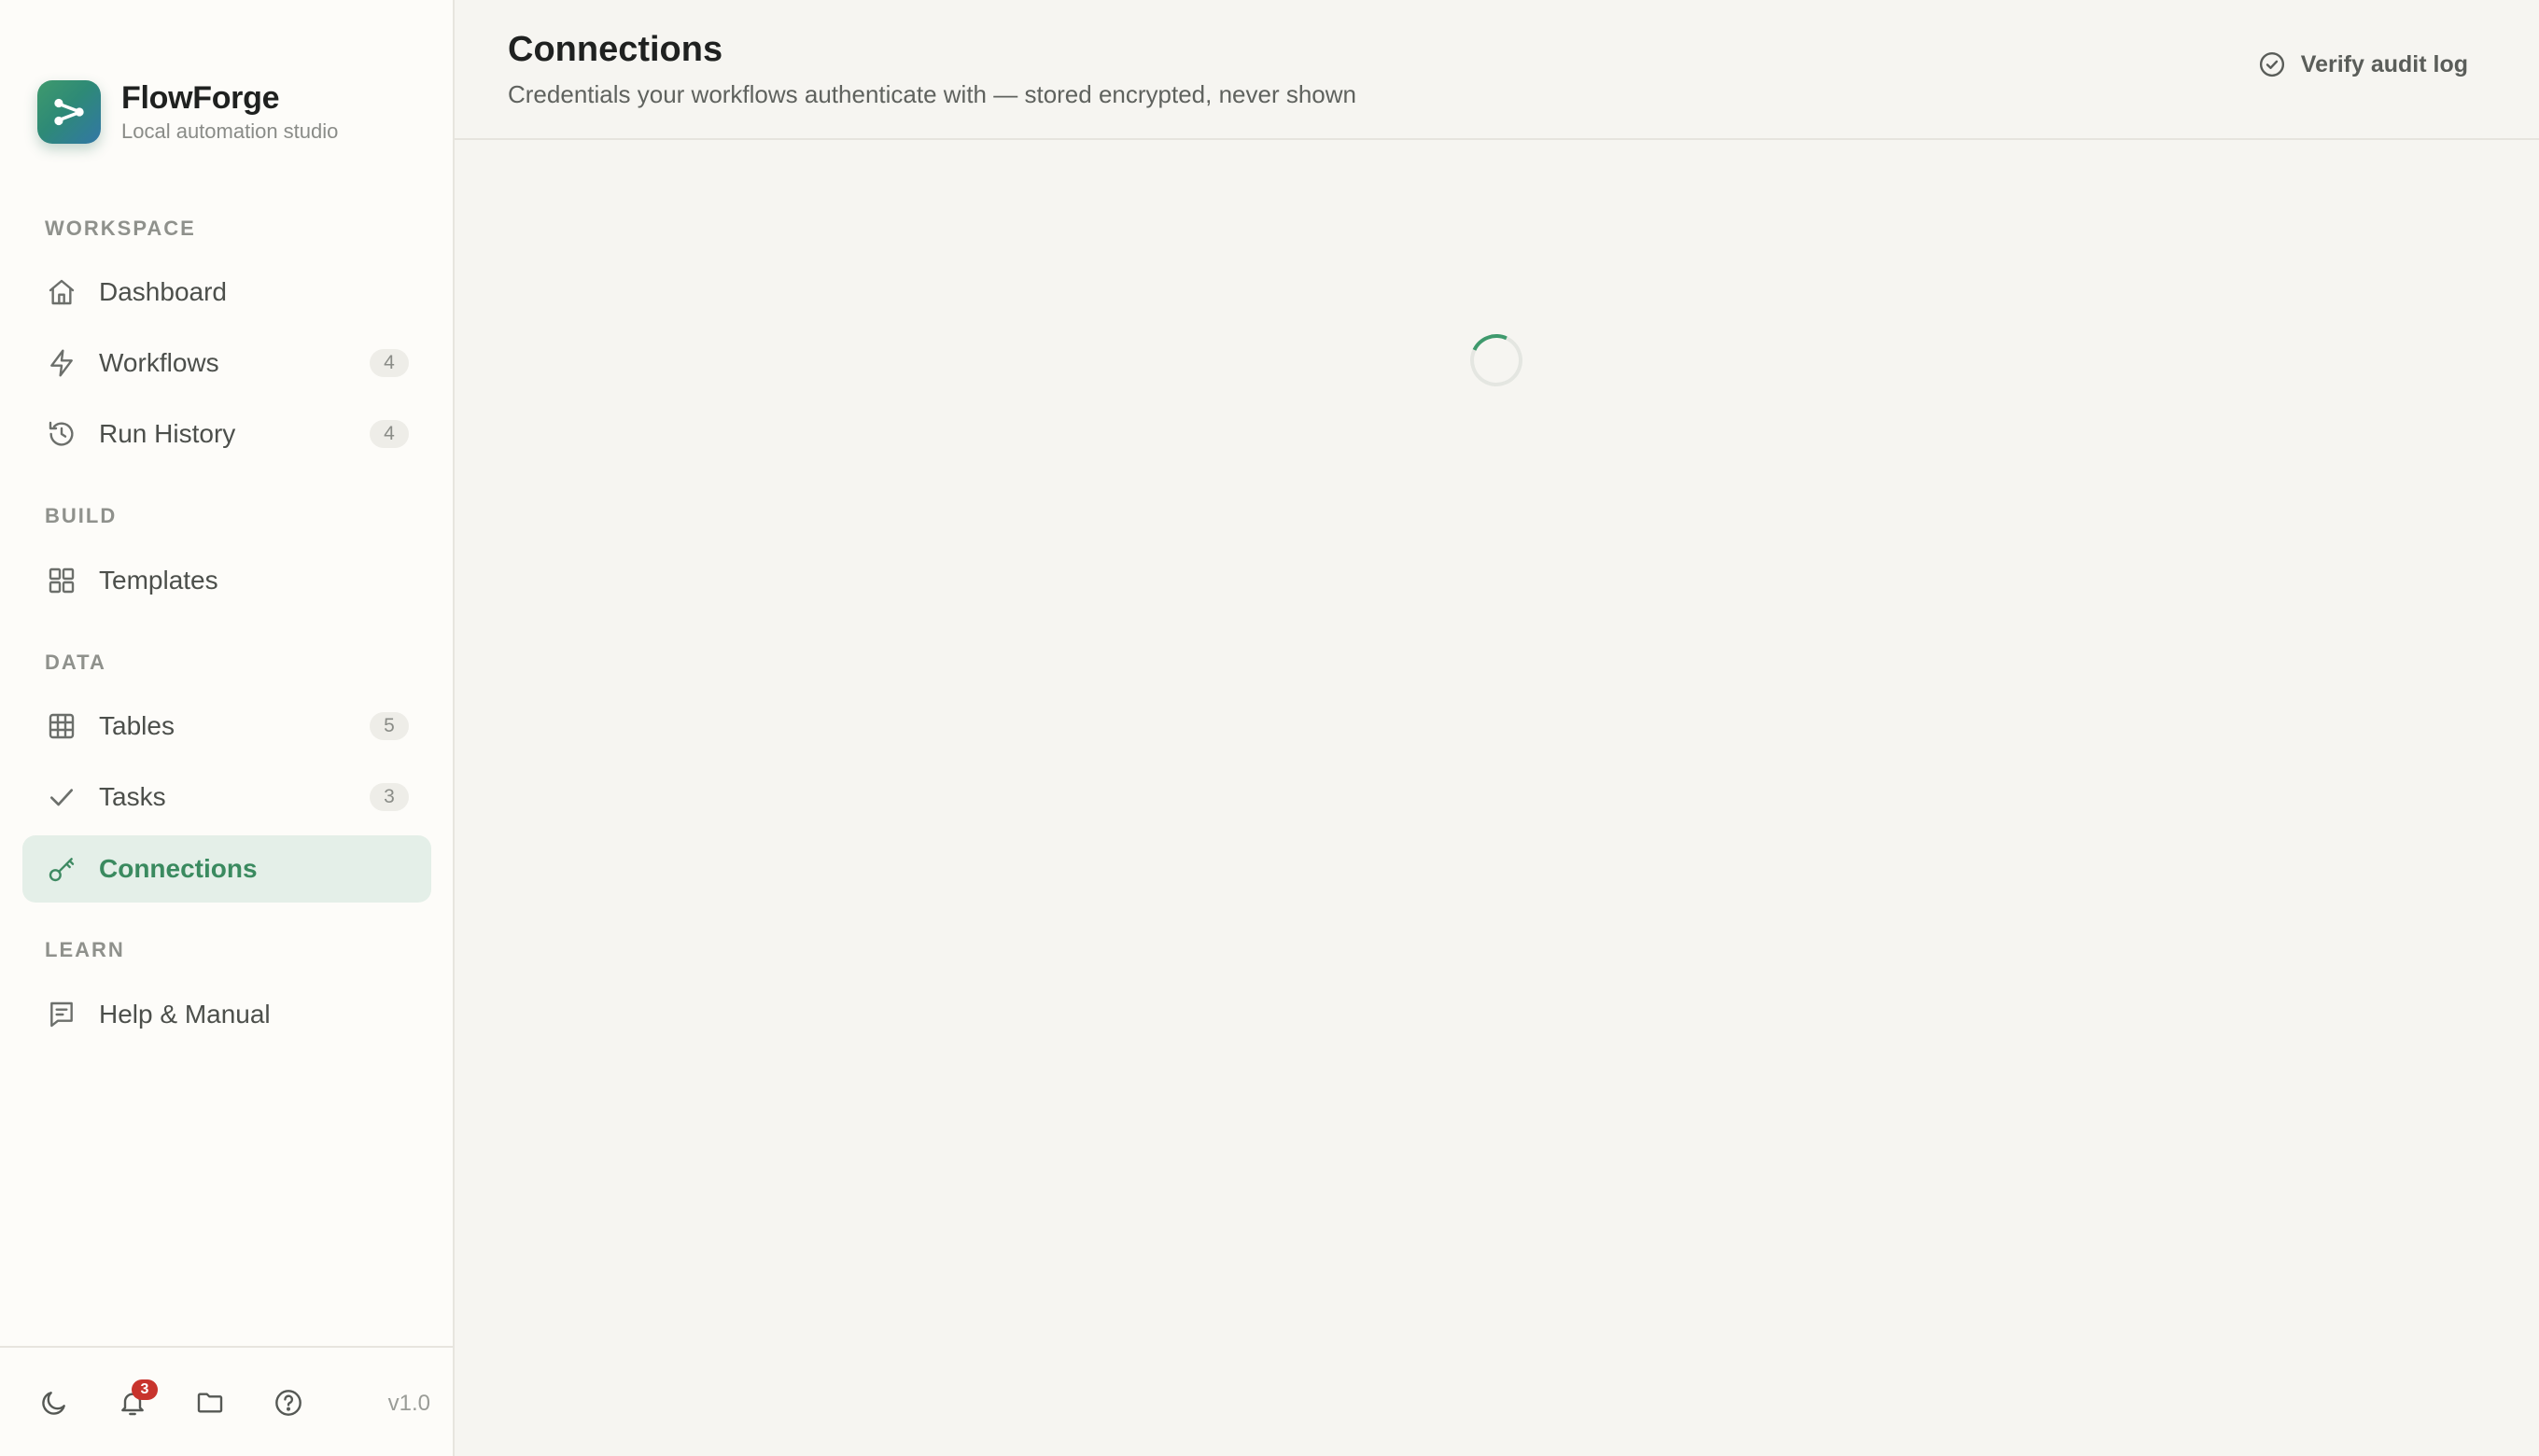  I want to click on brand: FlowForge Local automation studio, so click(187, 112).